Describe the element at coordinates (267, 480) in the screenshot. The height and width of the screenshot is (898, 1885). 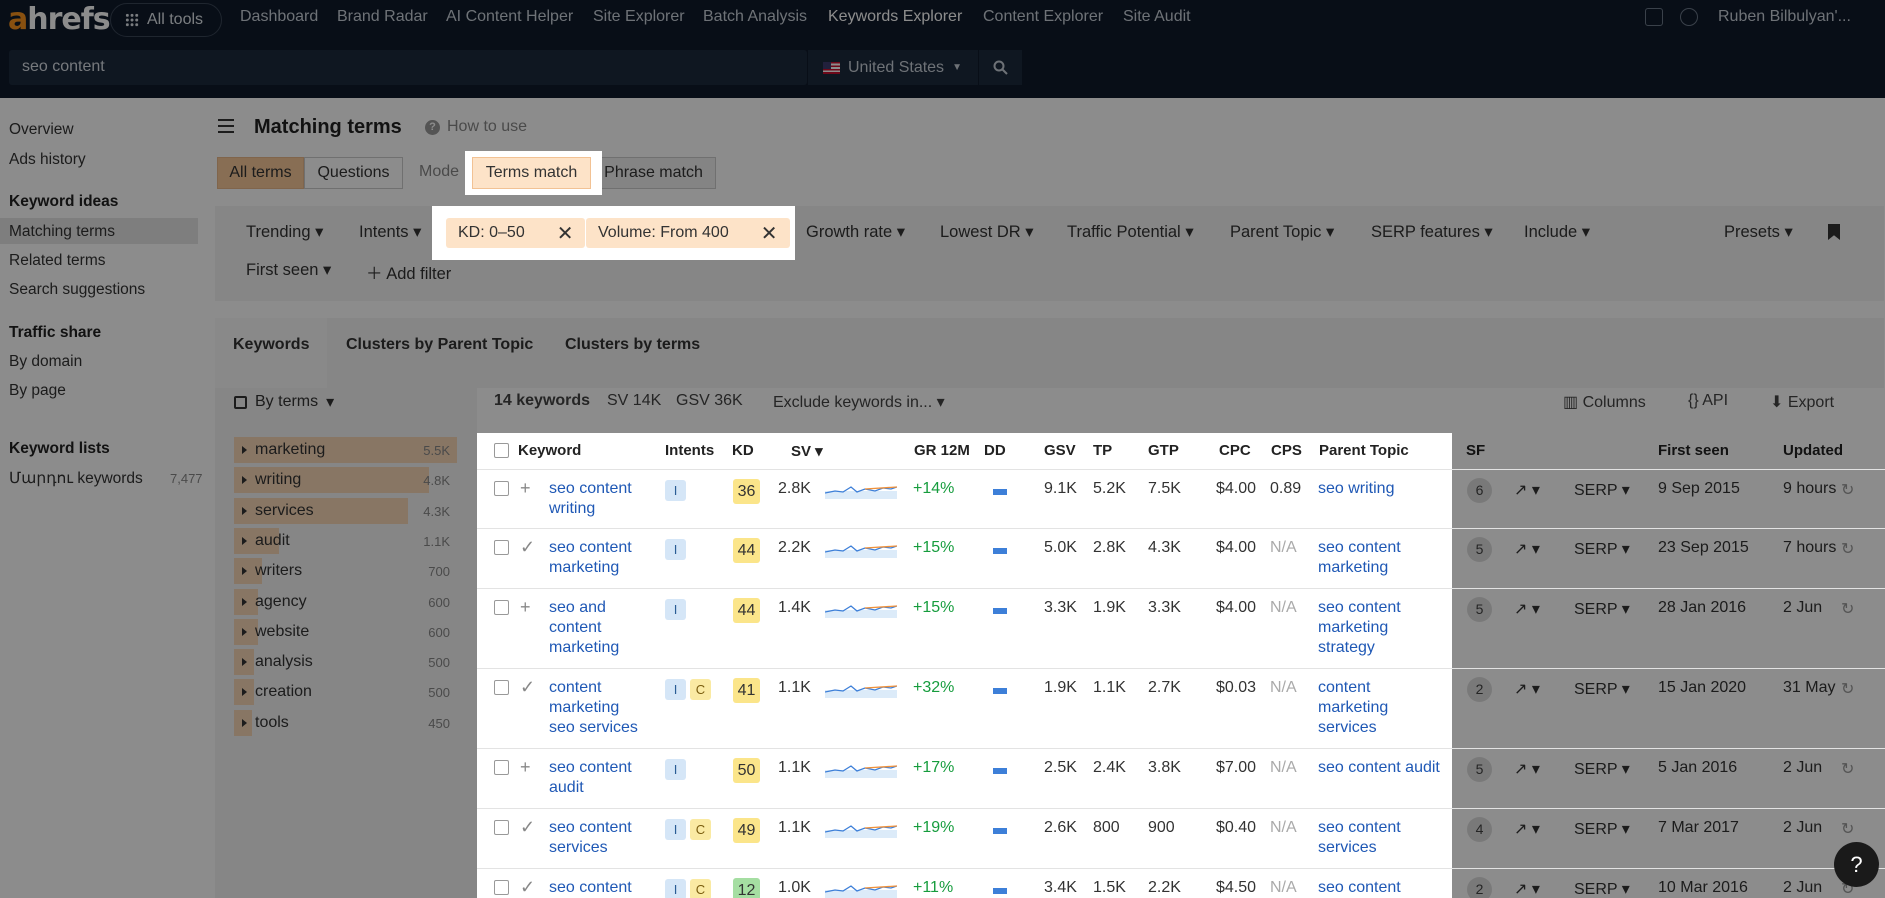
I see `term-row: writing` at that location.